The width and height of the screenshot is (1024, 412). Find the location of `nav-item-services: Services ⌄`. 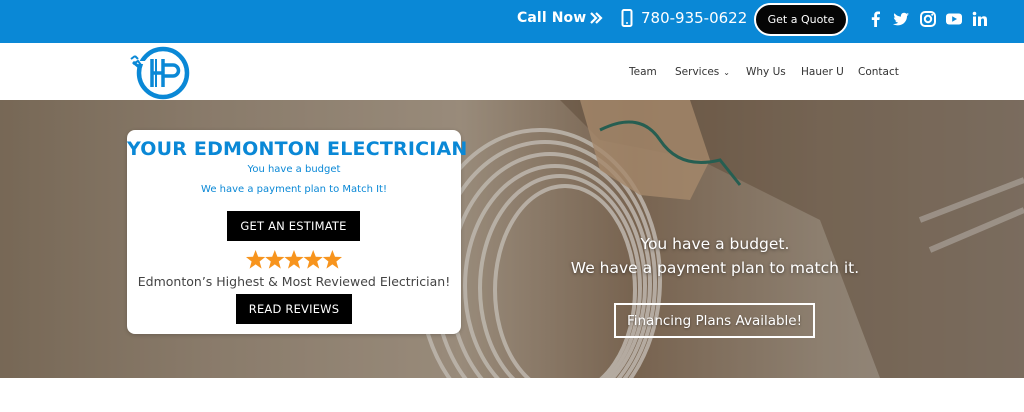

nav-item-services: Services ⌄ is located at coordinates (702, 72).